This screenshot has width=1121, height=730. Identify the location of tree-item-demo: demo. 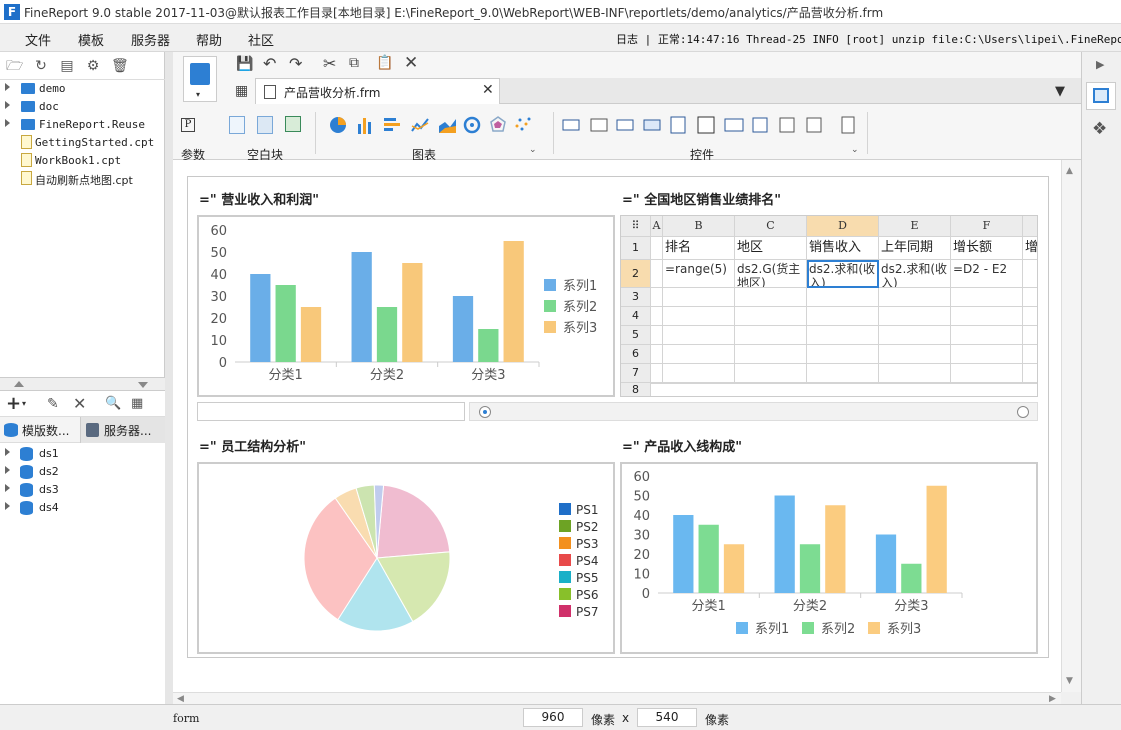
(82, 89).